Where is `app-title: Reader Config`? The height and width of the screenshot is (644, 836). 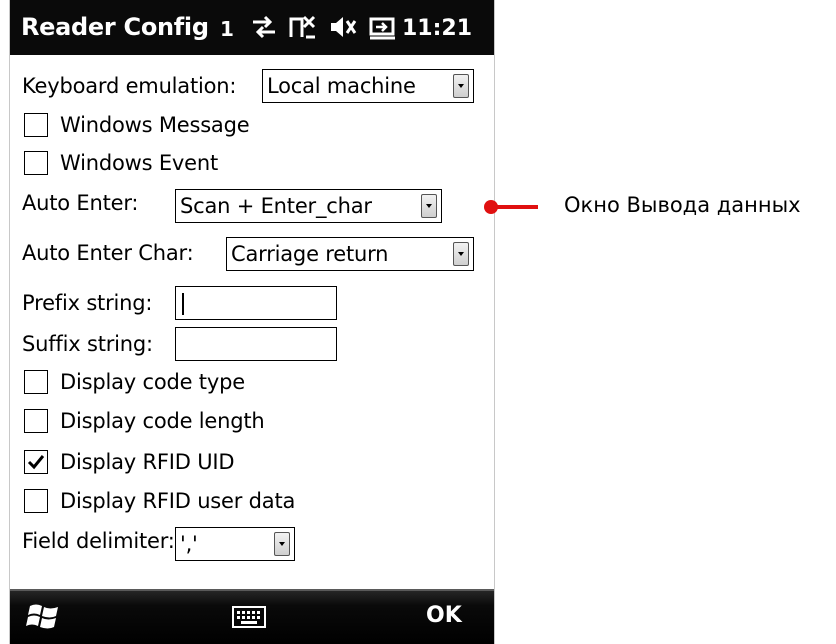
app-title: Reader Config is located at coordinates (115, 27).